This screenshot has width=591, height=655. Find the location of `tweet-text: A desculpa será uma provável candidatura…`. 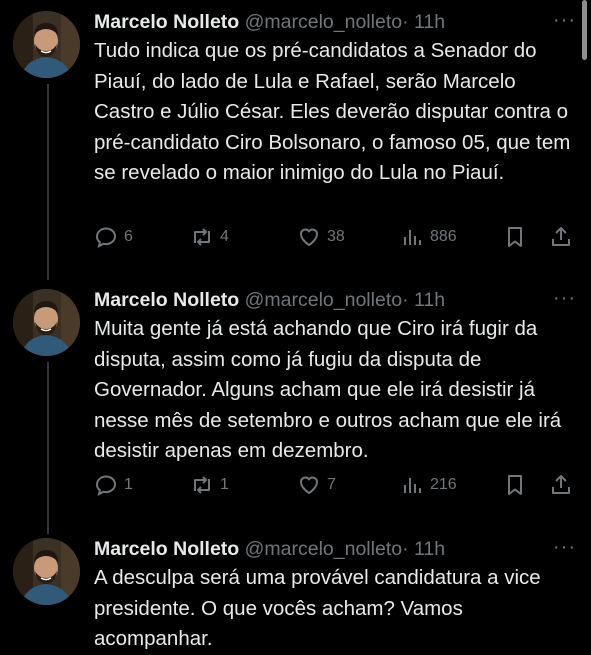

tweet-text: A desculpa será uma provável candidatura… is located at coordinates (317, 608).